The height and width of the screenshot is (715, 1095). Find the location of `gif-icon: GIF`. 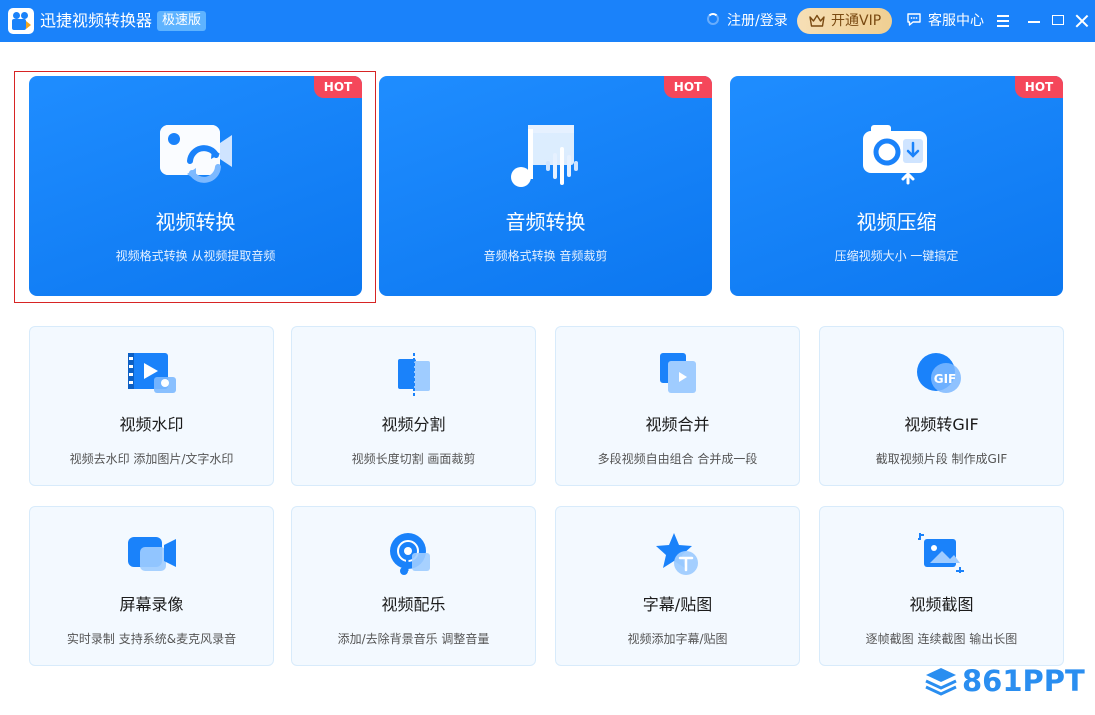

gif-icon: GIF is located at coordinates (939, 373).